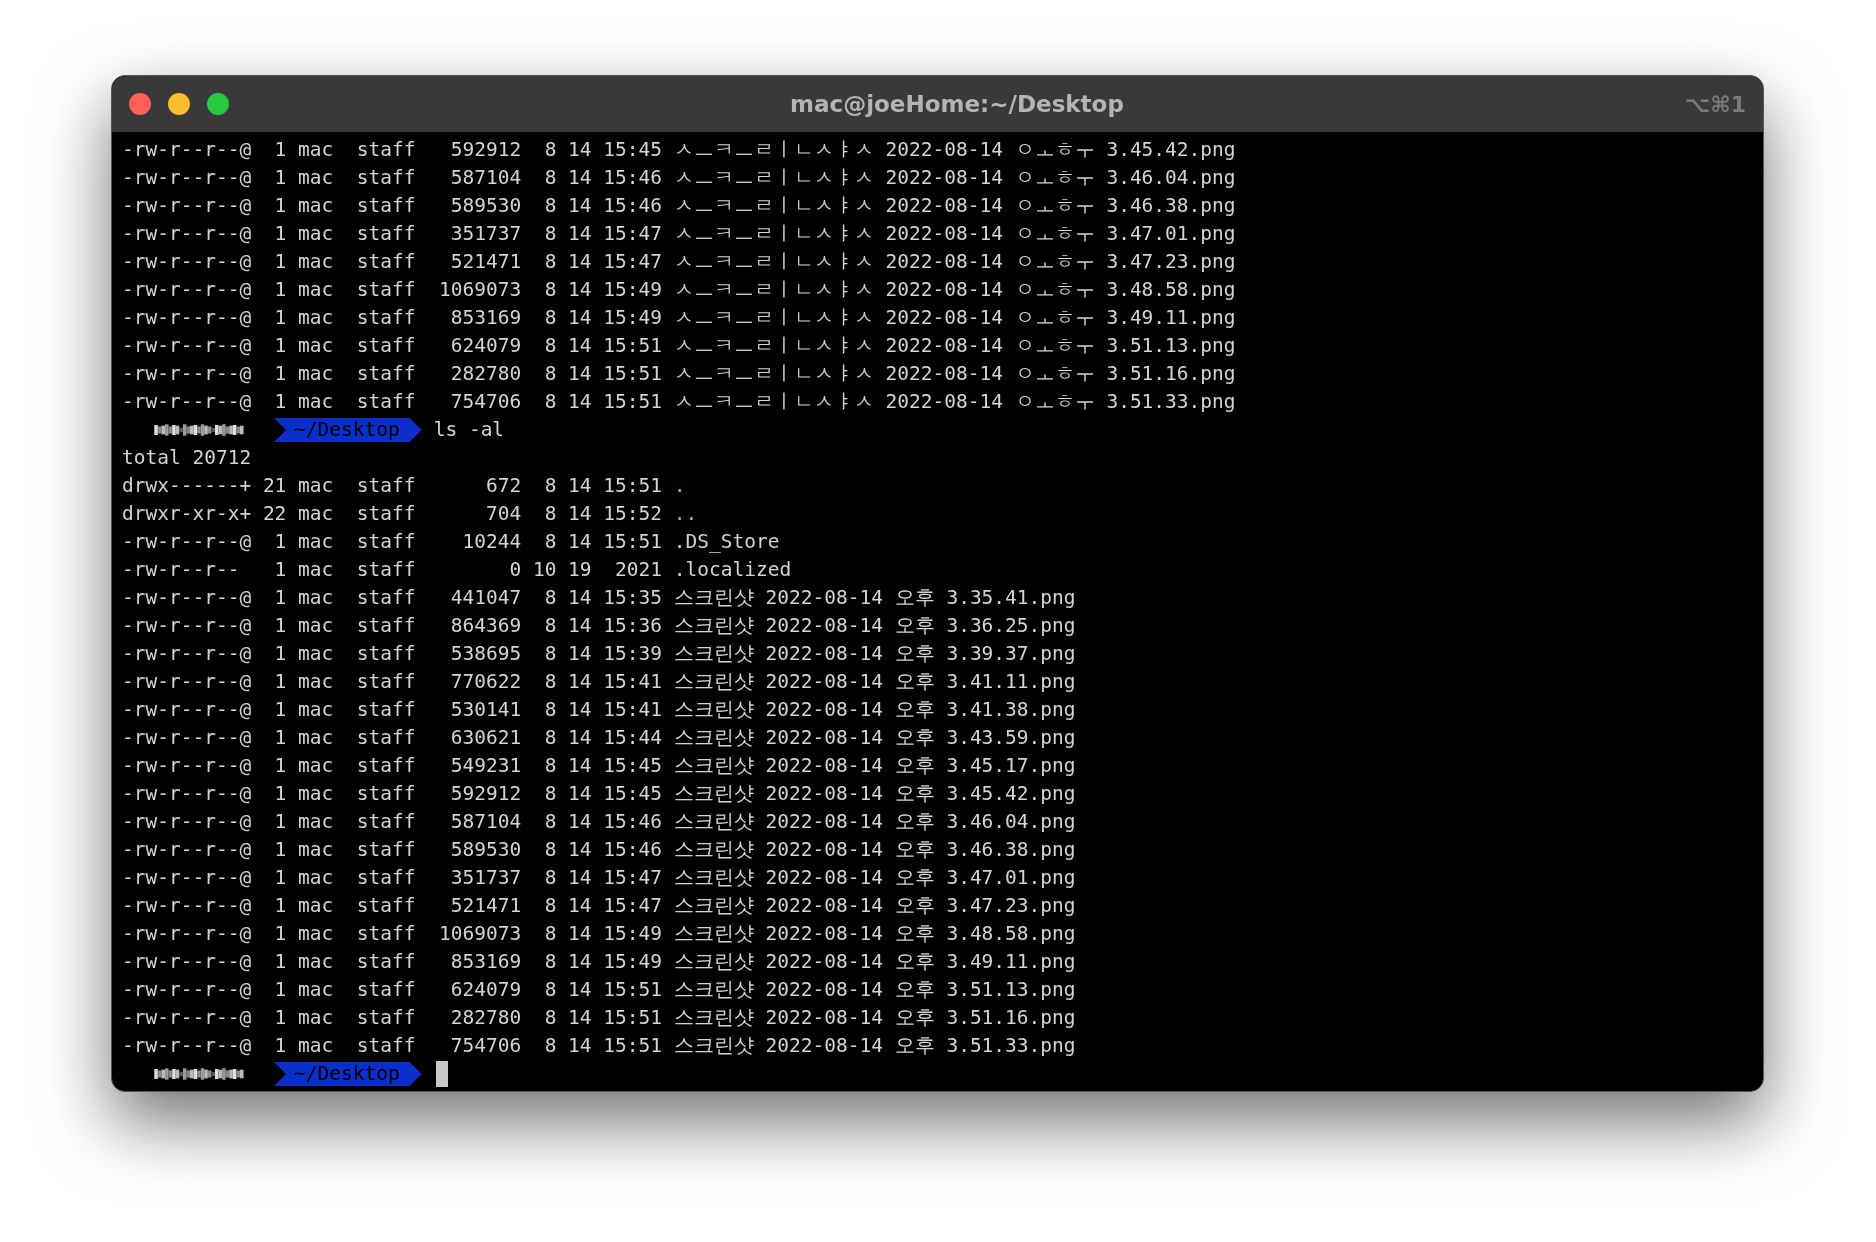  Describe the element at coordinates (679, 486) in the screenshot. I see `file-name: .` at that location.